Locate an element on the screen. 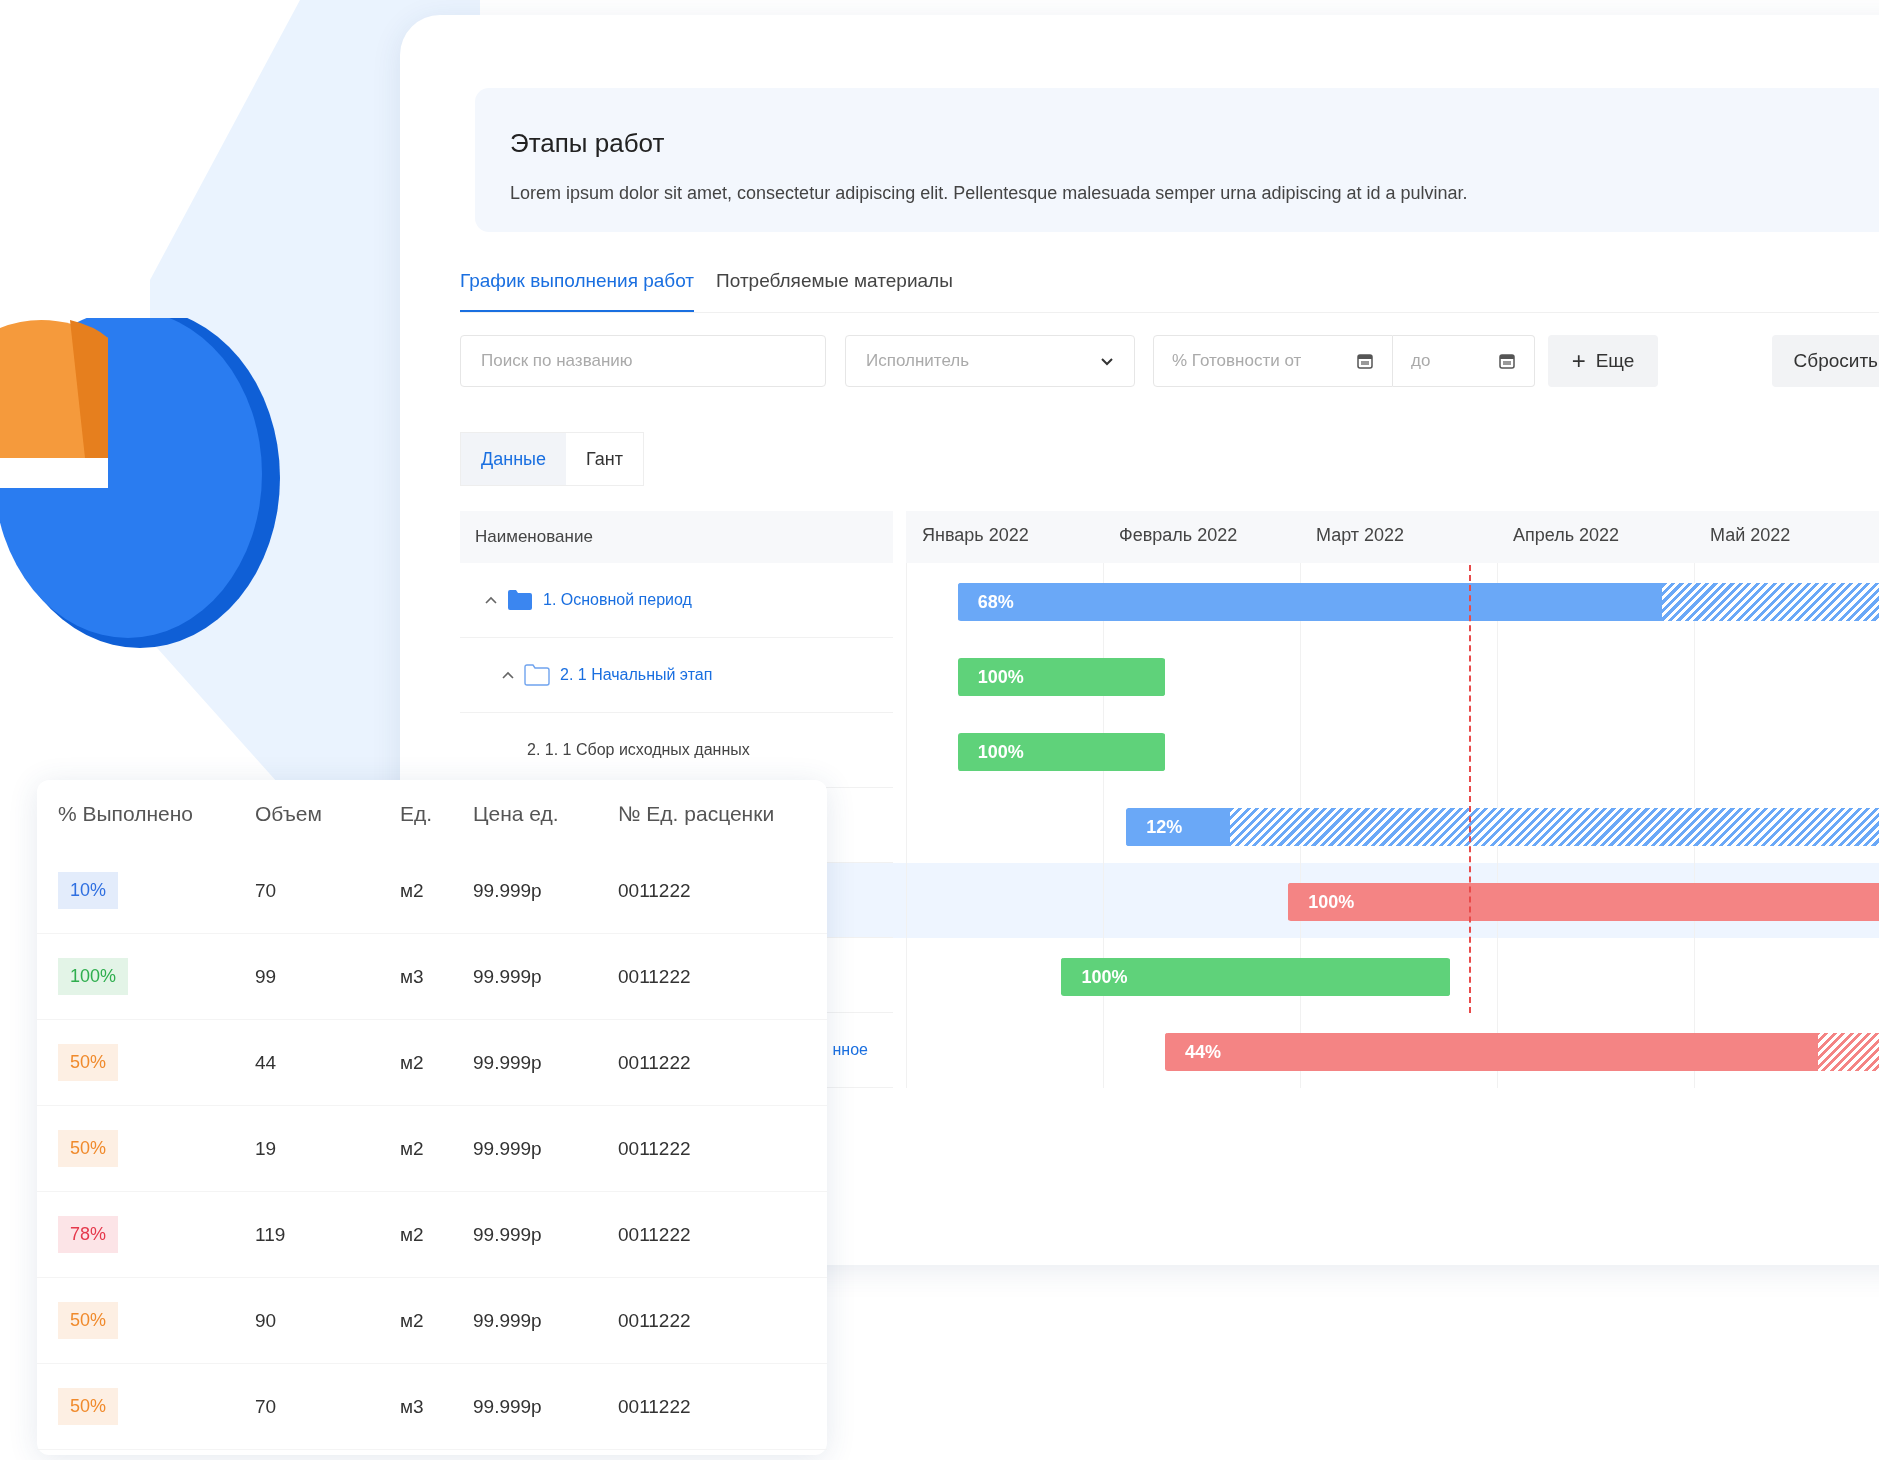  tab: Потребляемые материалы is located at coordinates (834, 287).